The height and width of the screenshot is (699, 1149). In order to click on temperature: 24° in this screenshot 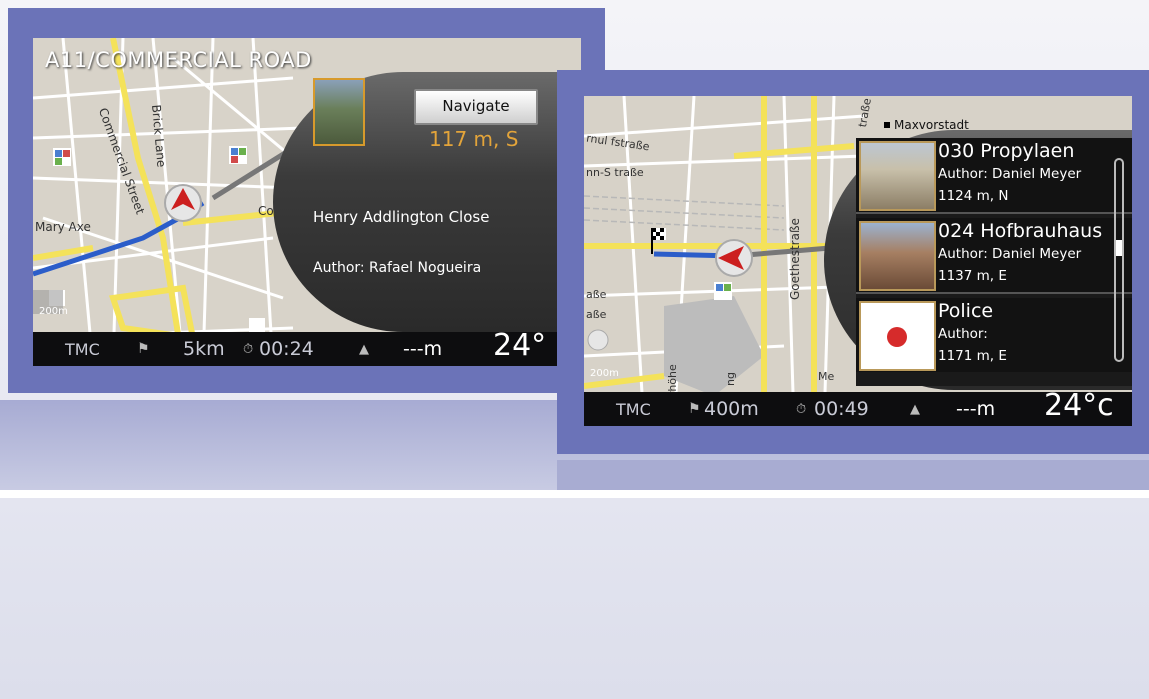, I will do `click(520, 345)`.